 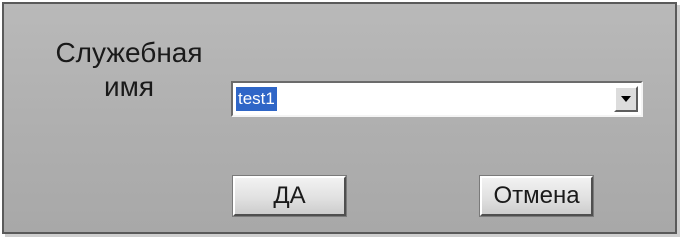 I want to click on dropdown-button, so click(x=626, y=99).